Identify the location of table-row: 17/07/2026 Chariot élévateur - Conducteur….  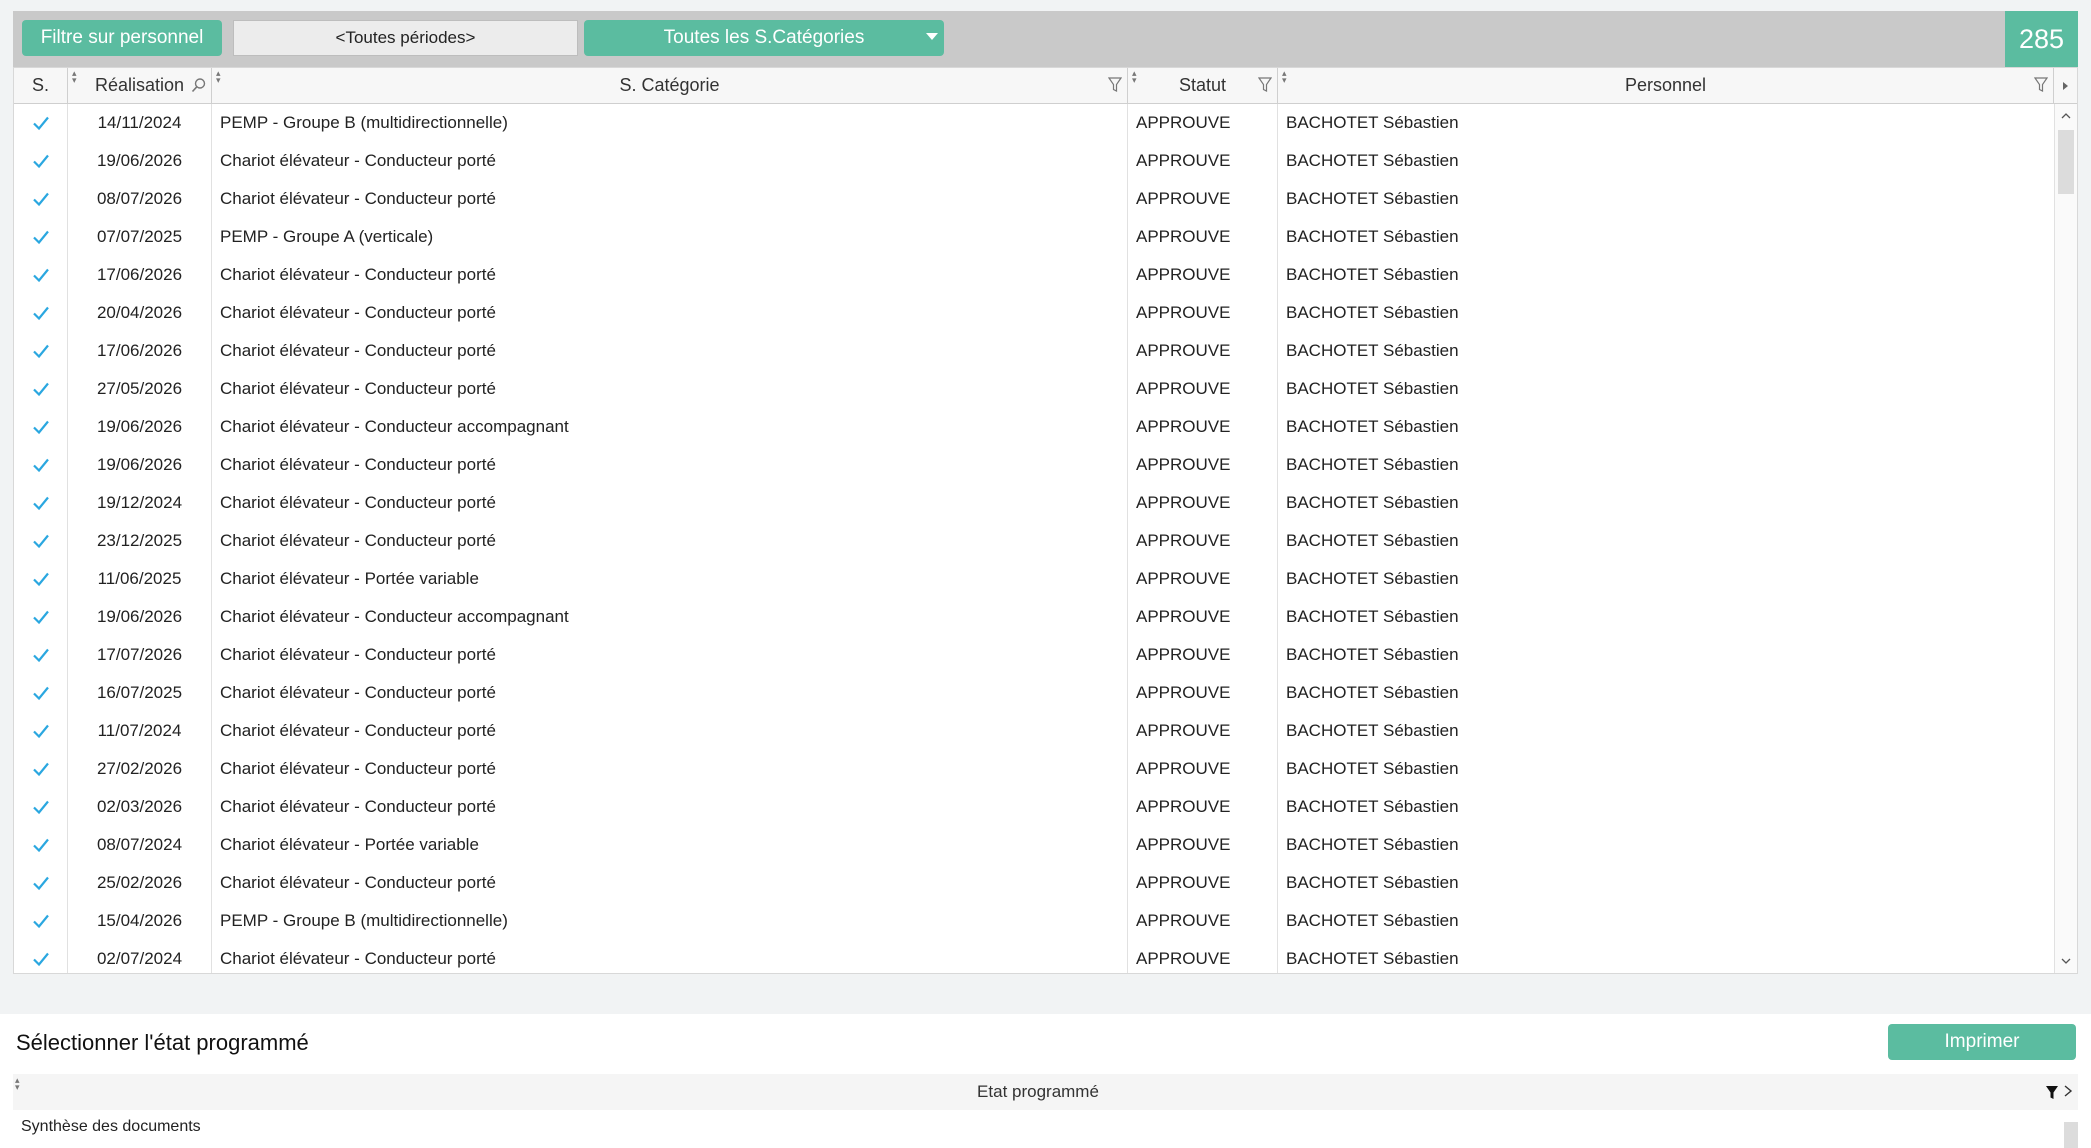
(1034, 655).